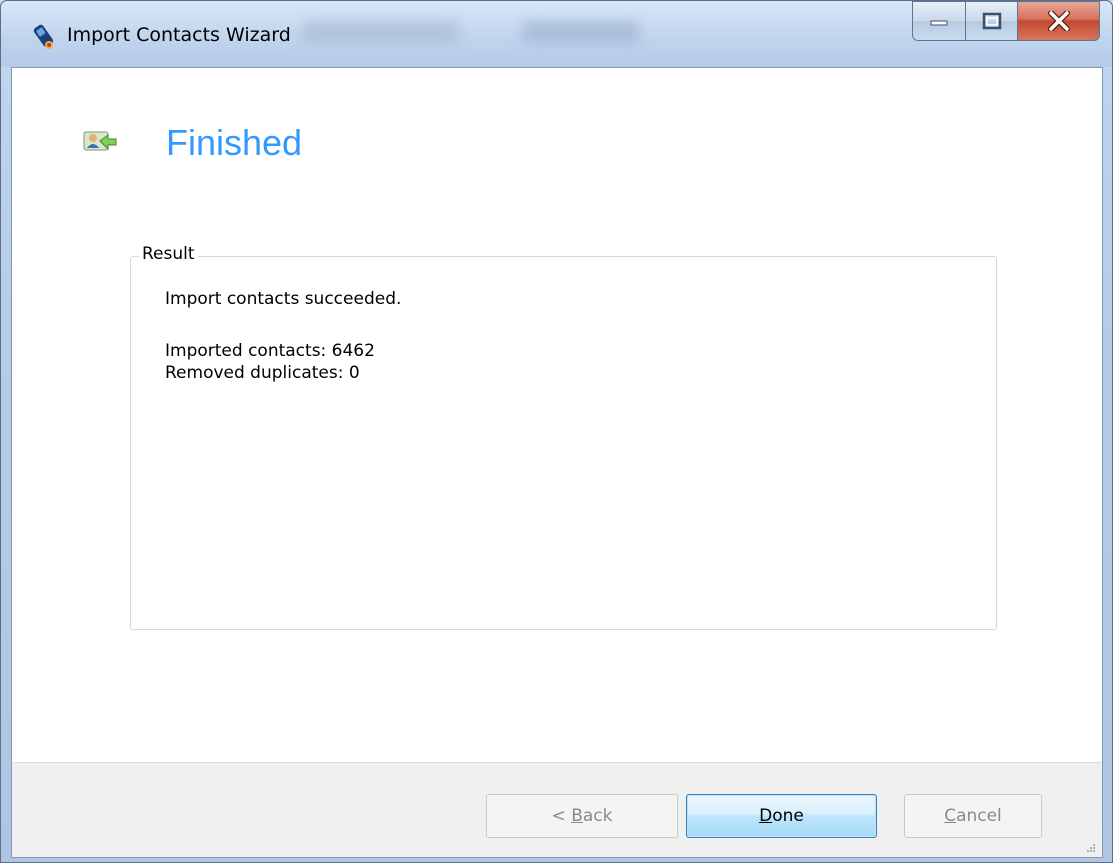 This screenshot has width=1113, height=863. I want to click on close-button, so click(1059, 21).